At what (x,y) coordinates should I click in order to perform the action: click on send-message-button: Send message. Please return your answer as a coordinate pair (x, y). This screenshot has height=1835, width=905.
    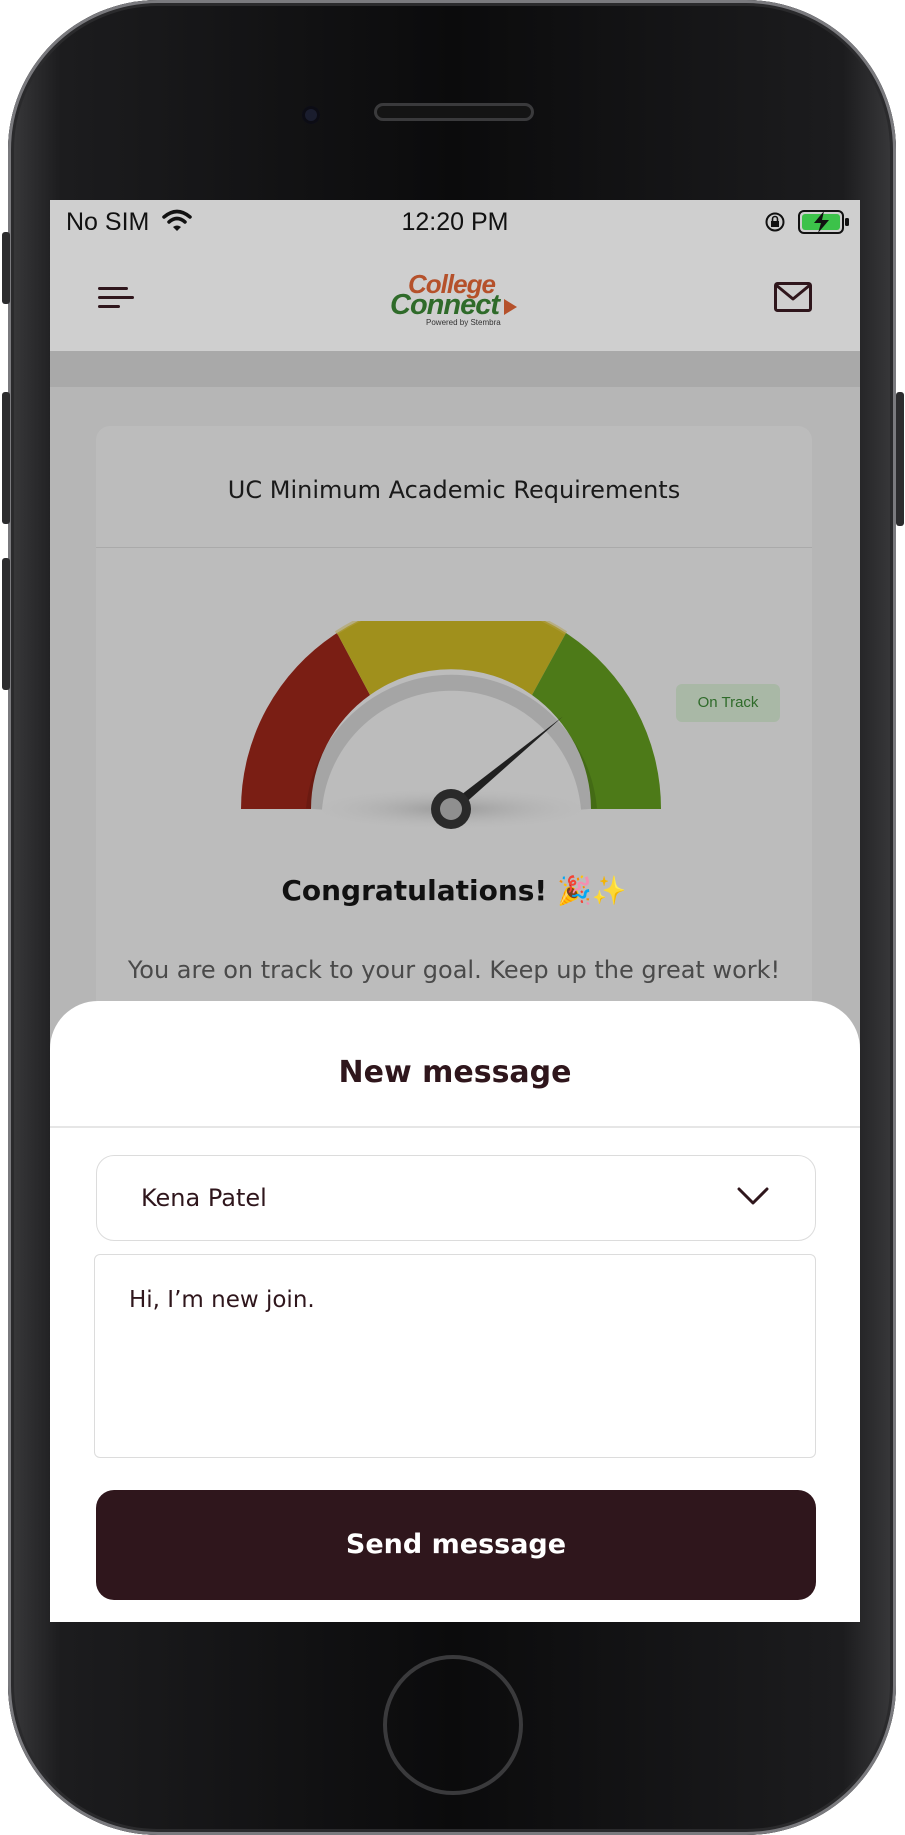
    Looking at the image, I should click on (456, 1545).